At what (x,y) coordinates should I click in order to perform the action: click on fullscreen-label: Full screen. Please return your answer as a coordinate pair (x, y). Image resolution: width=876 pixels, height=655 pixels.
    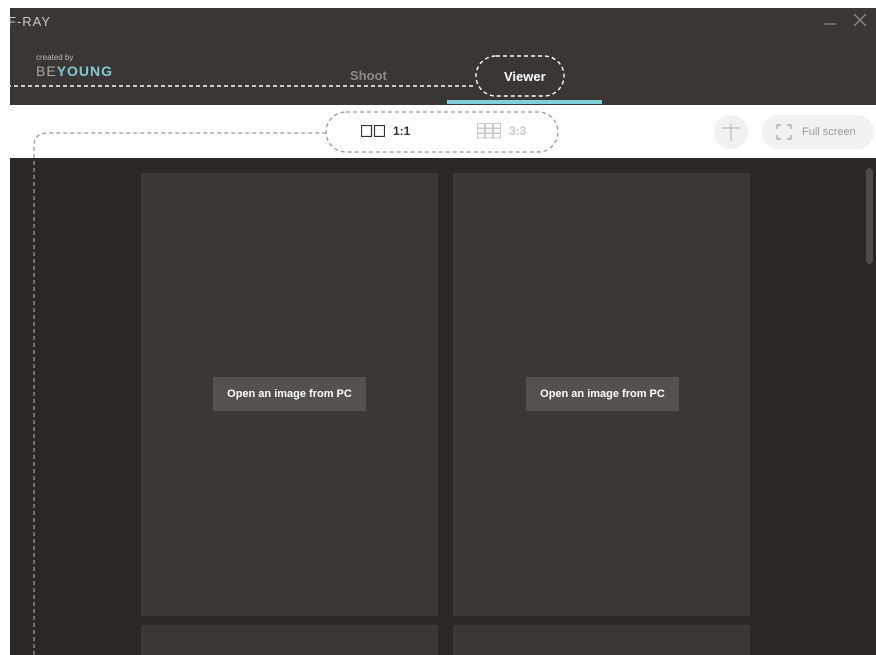
    Looking at the image, I should click on (829, 132).